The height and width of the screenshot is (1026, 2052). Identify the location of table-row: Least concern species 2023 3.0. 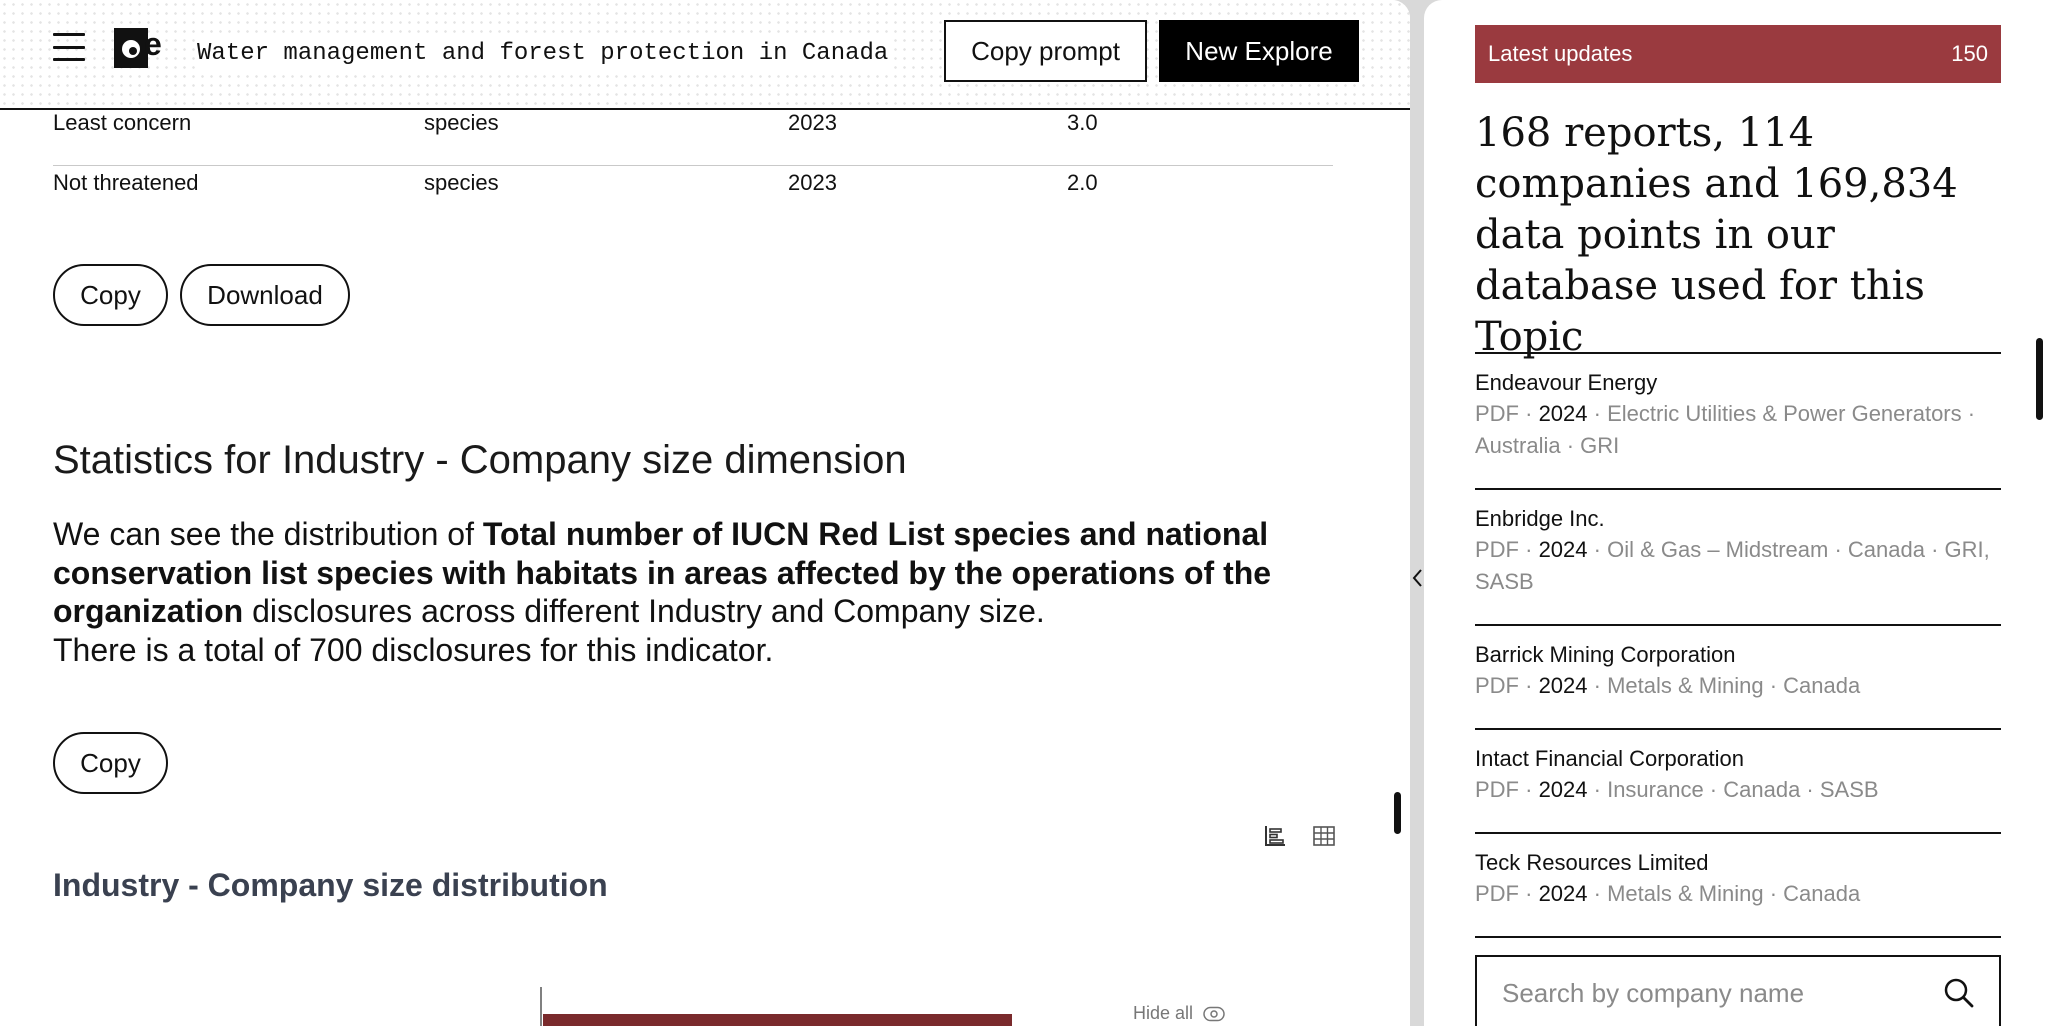
(693, 137).